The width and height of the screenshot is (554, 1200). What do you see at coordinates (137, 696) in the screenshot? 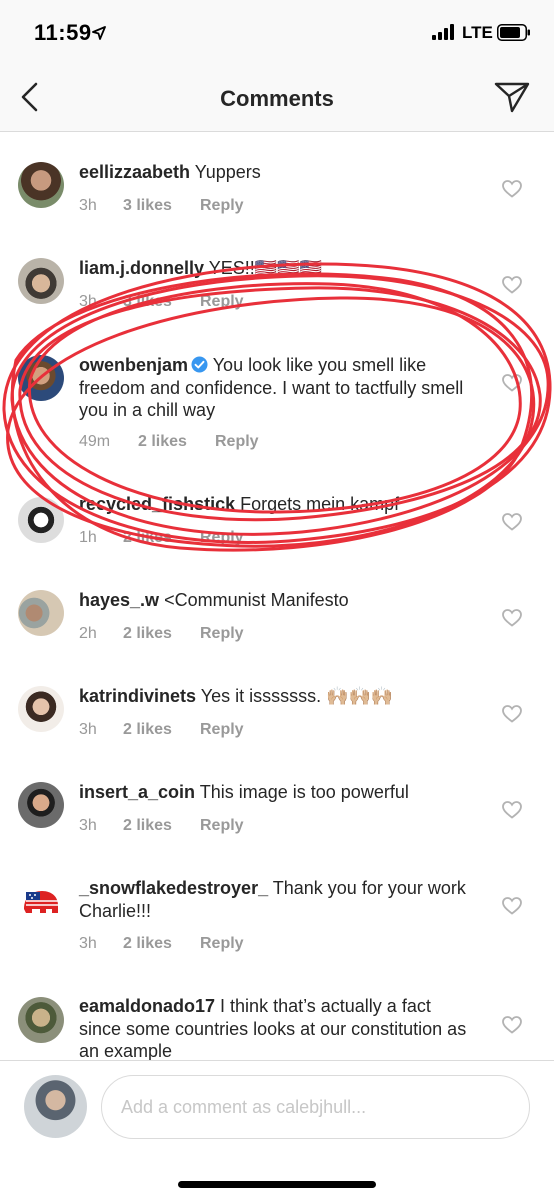
I see `comment-username: katrindivinets` at bounding box center [137, 696].